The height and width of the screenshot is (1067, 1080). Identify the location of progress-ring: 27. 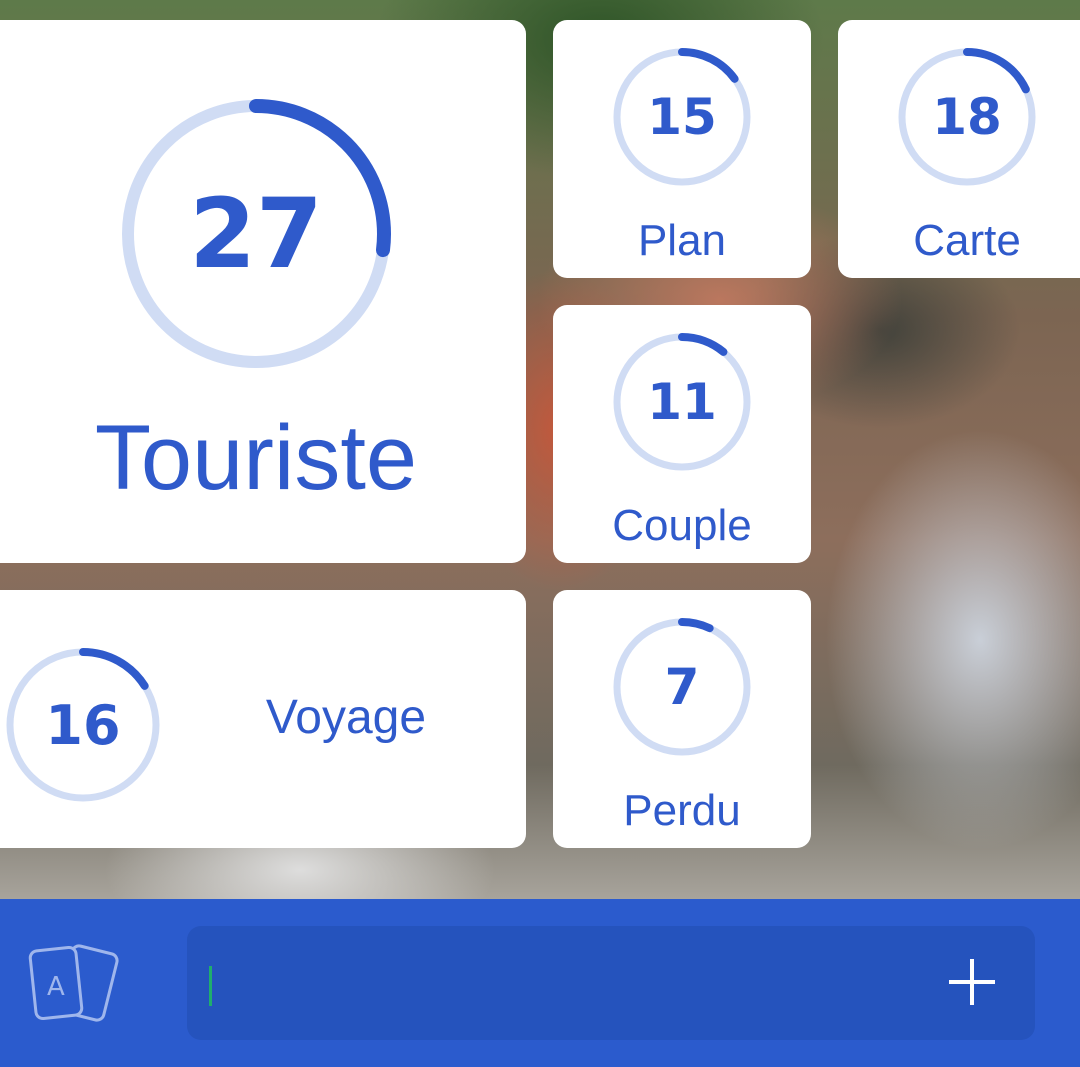
(256, 234).